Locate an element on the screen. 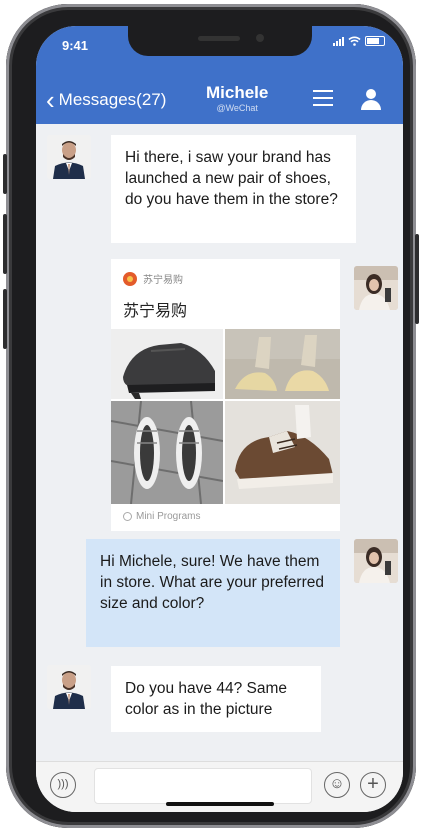  home-indicator is located at coordinates (220, 804).